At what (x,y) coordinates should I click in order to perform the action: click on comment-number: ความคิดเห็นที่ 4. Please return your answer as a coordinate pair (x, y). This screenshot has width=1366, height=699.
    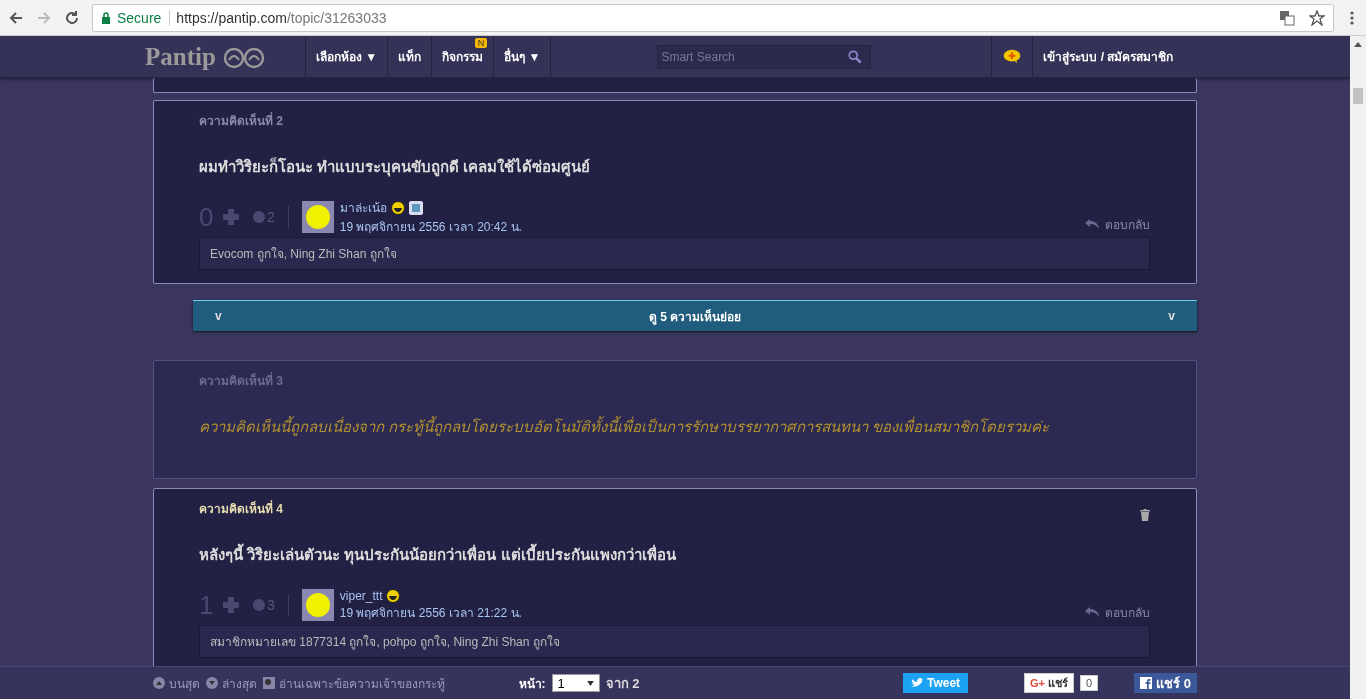
    Looking at the image, I should click on (241, 508).